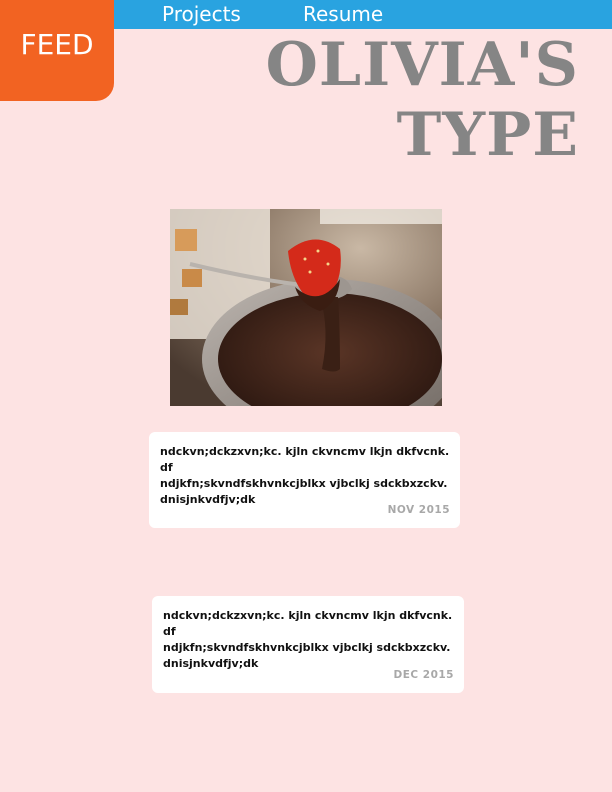  I want to click on page-title: OLIVIA'S TYPE, so click(422, 100).